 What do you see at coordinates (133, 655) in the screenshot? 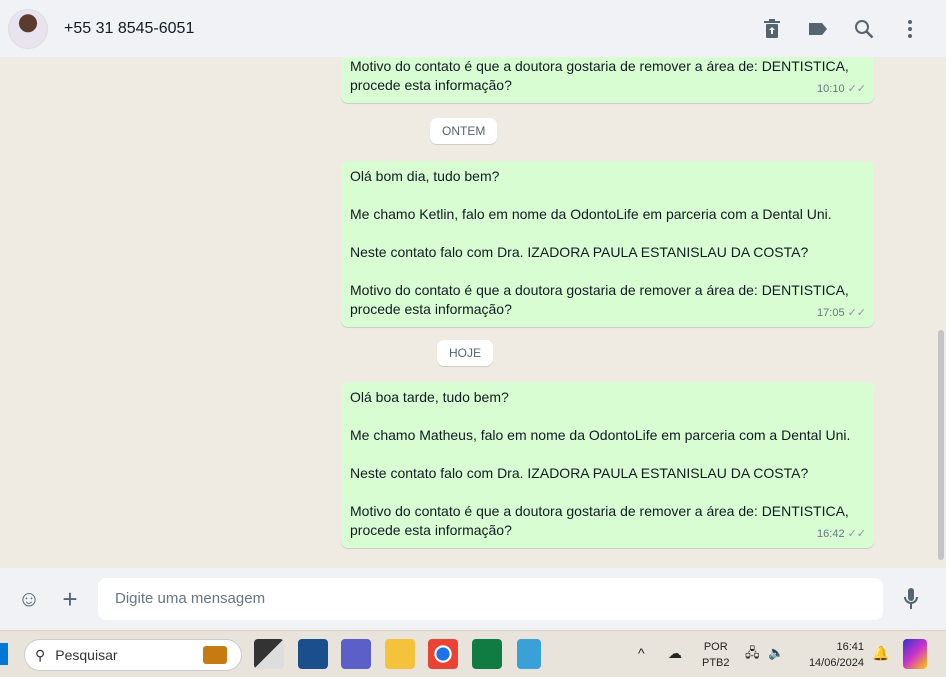
I see `taskbar-search: ⚲ Pesquisar` at bounding box center [133, 655].